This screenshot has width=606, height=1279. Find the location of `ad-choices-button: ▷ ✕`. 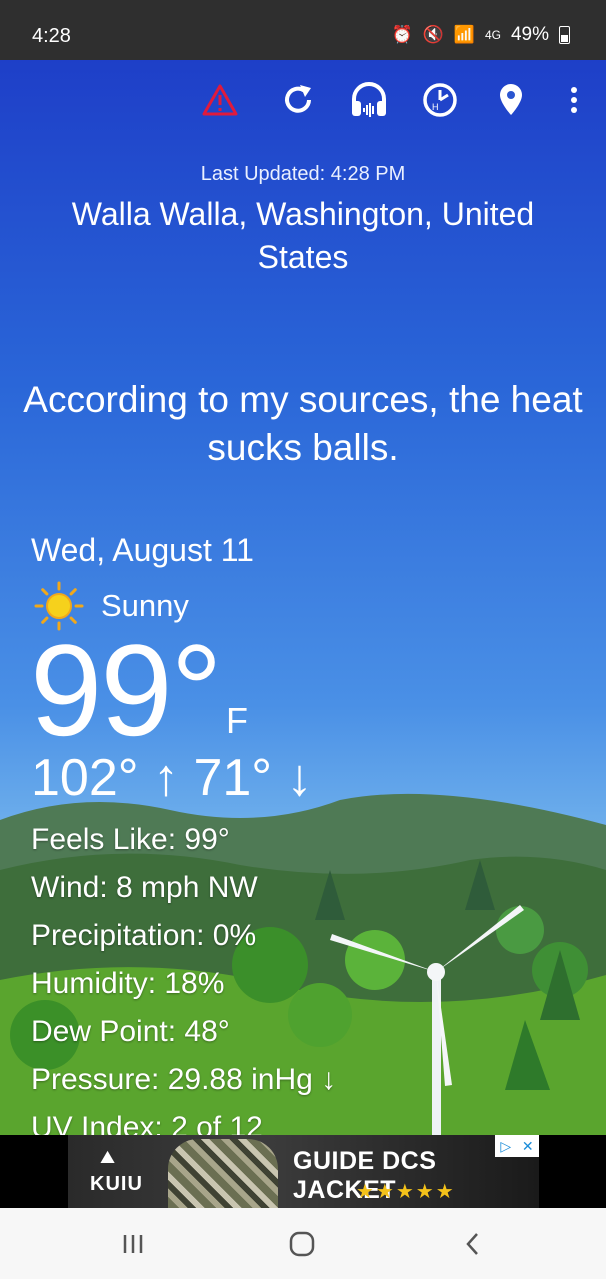

ad-choices-button: ▷ ✕ is located at coordinates (517, 1146).